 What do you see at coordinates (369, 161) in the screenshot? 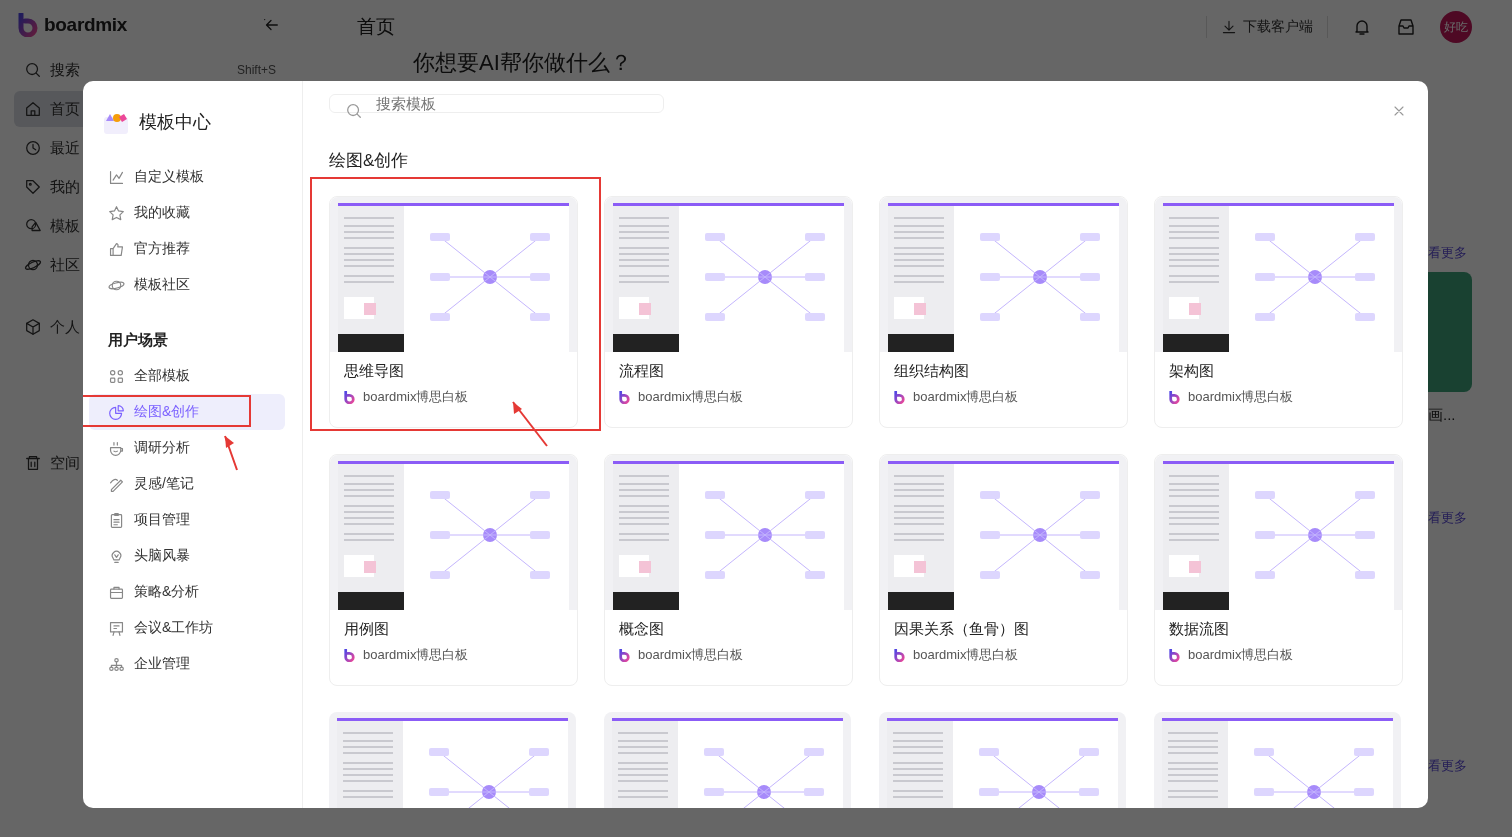
I see `section-heading: 绘图&创作` at bounding box center [369, 161].